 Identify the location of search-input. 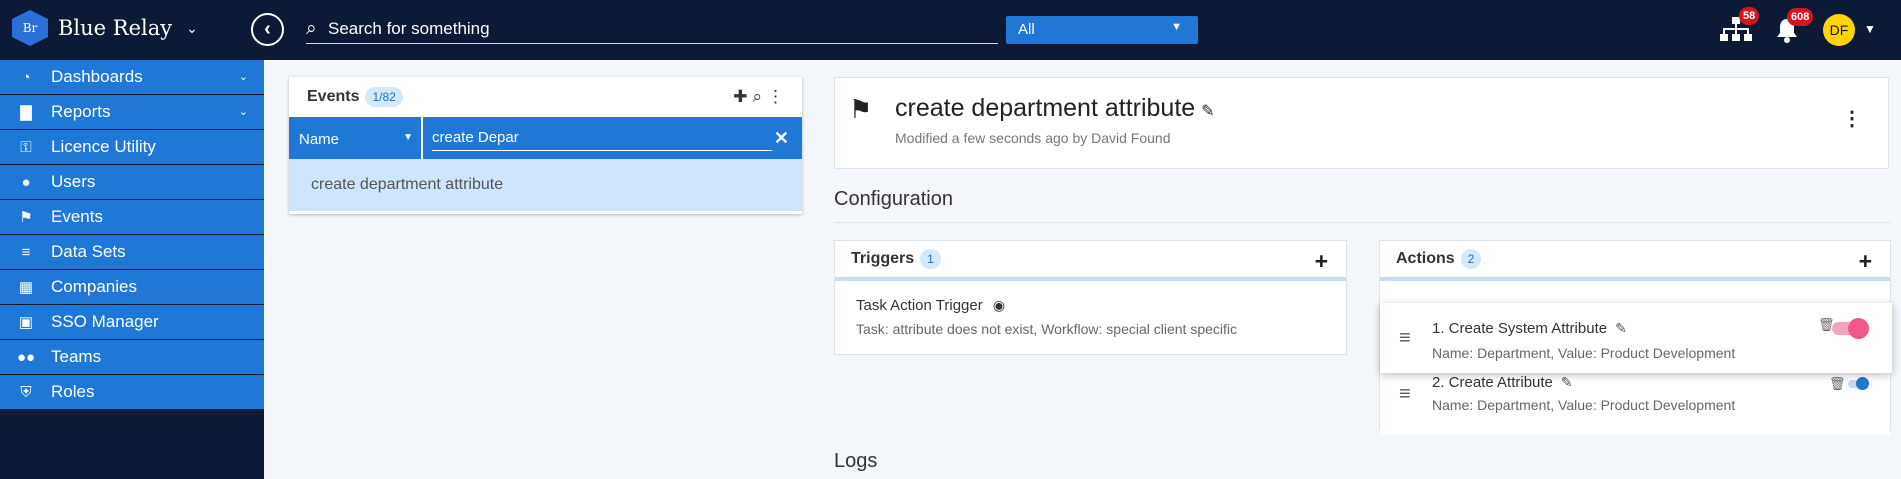
(653, 28).